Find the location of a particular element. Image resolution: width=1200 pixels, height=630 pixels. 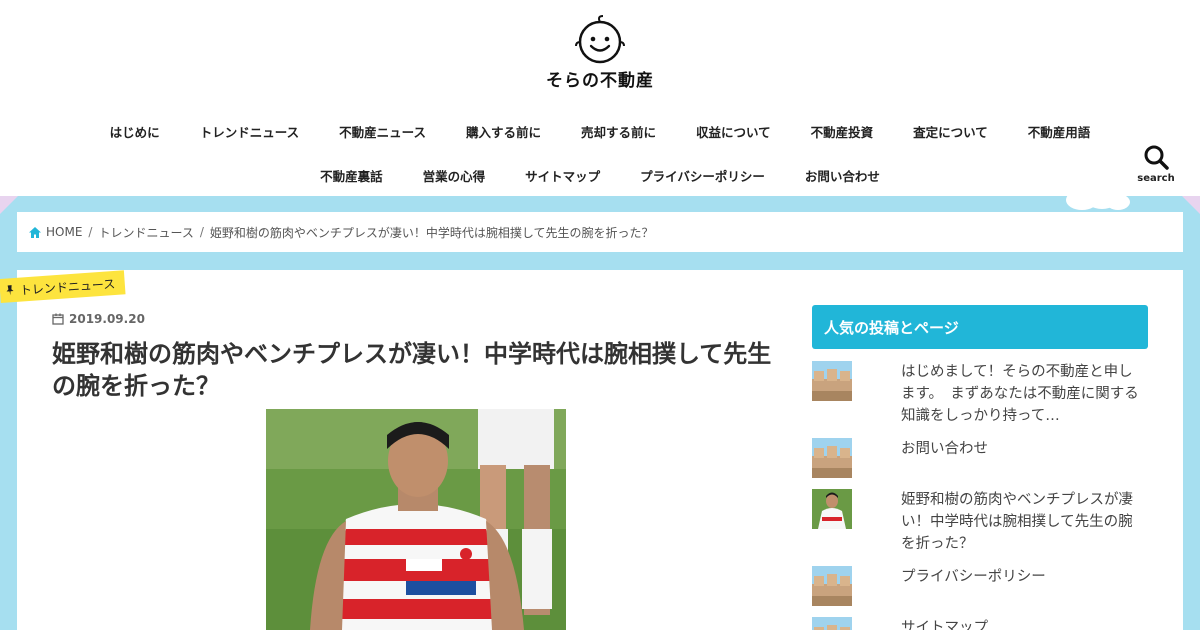

nav-item-sitemap: サイトマップ is located at coordinates (562, 175).